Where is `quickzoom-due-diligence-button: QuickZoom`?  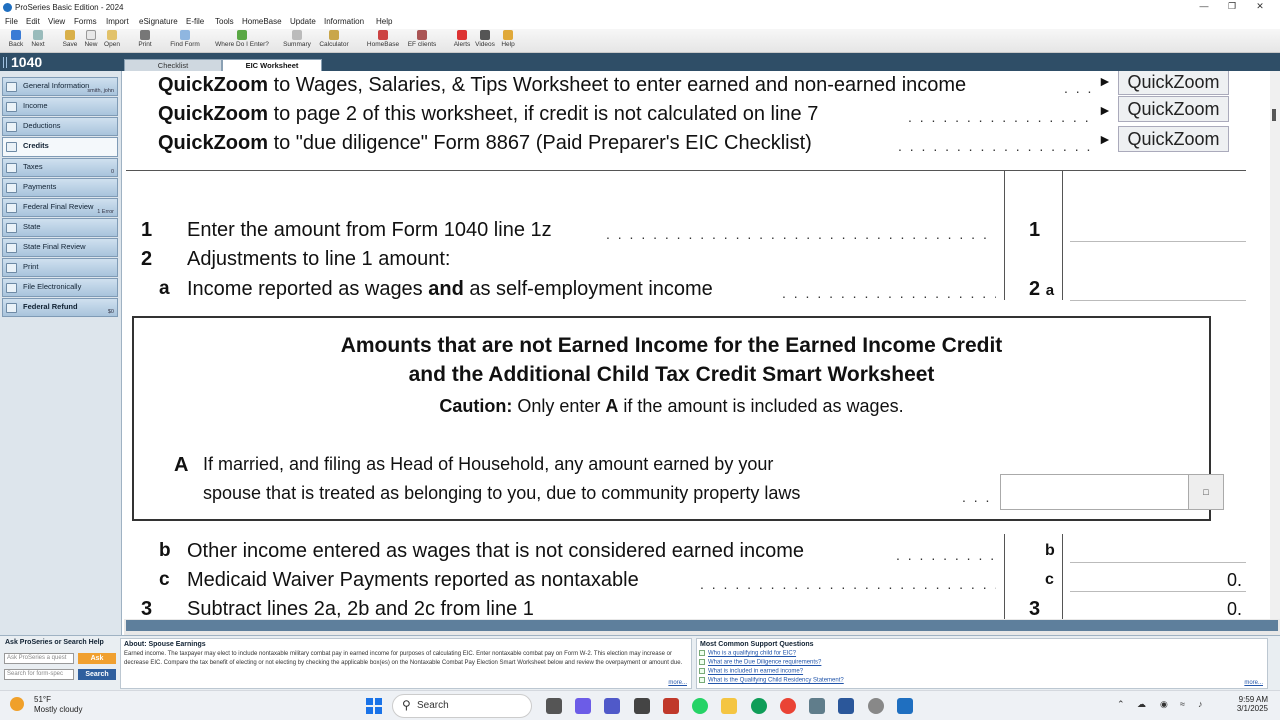 quickzoom-due-diligence-button: QuickZoom is located at coordinates (1173, 139).